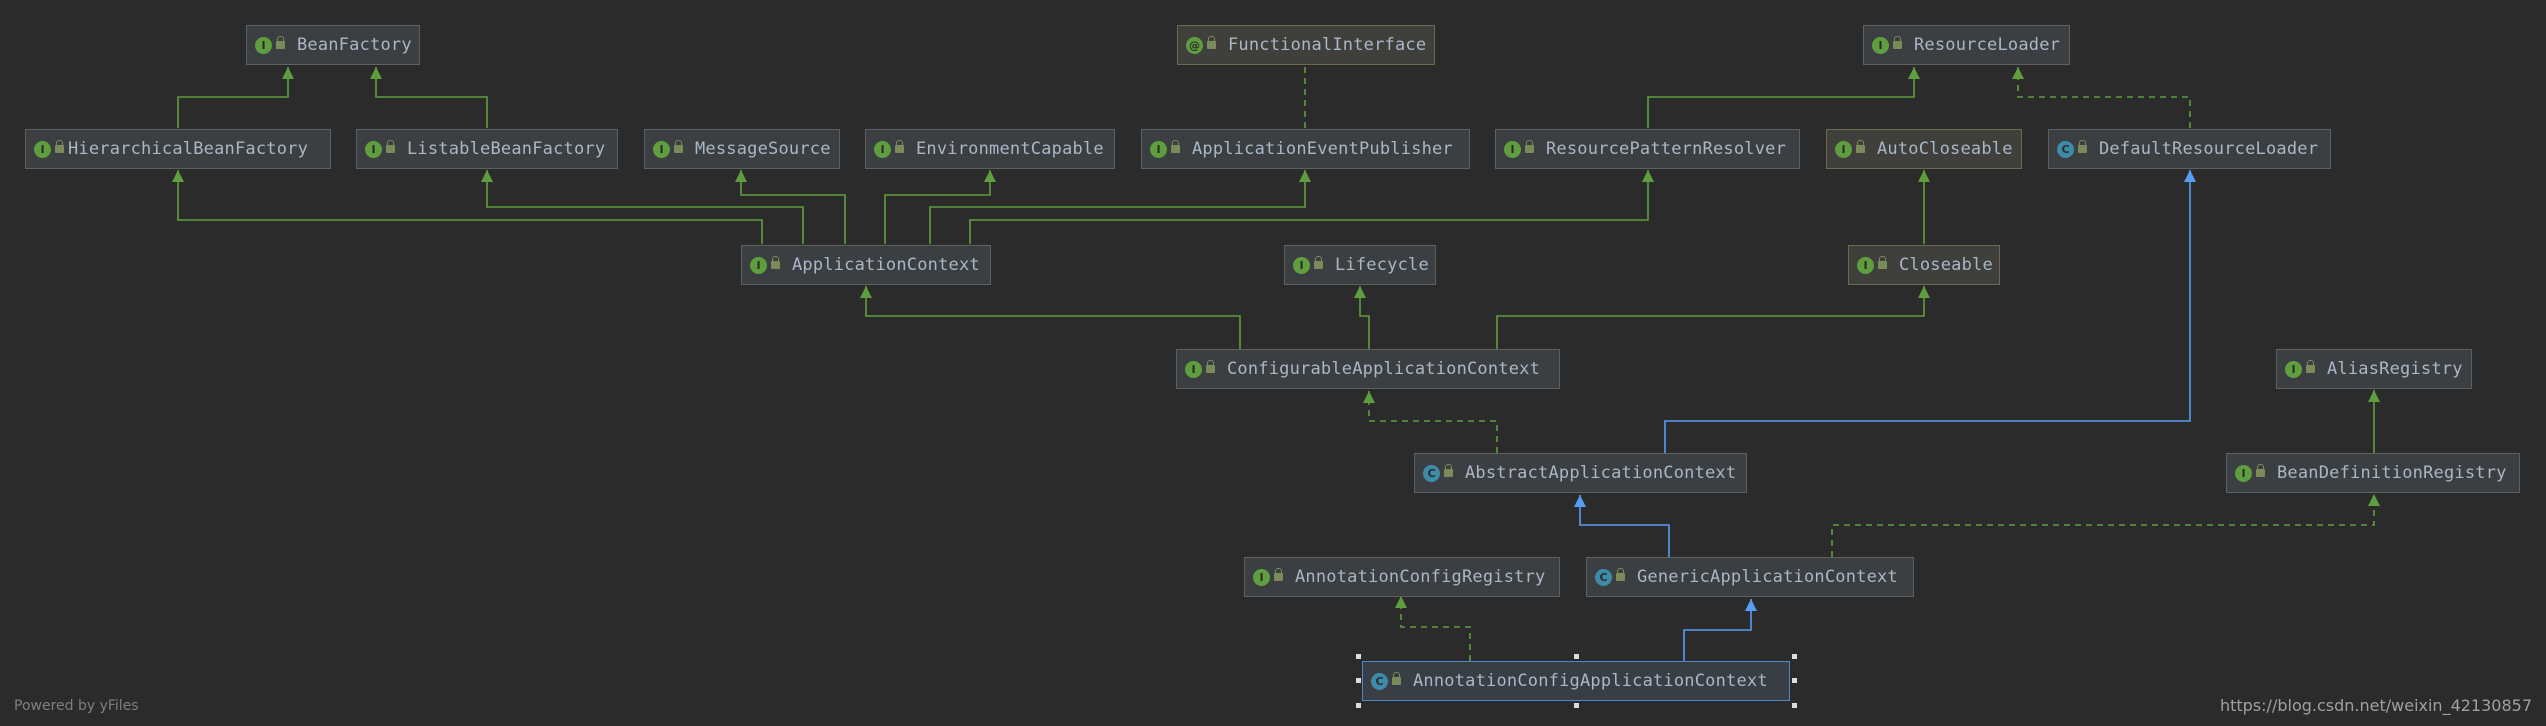 This screenshot has height=726, width=2546. Describe the element at coordinates (1590, 681) in the screenshot. I see `node-label: AnnotationConfigApplicationContext` at that location.